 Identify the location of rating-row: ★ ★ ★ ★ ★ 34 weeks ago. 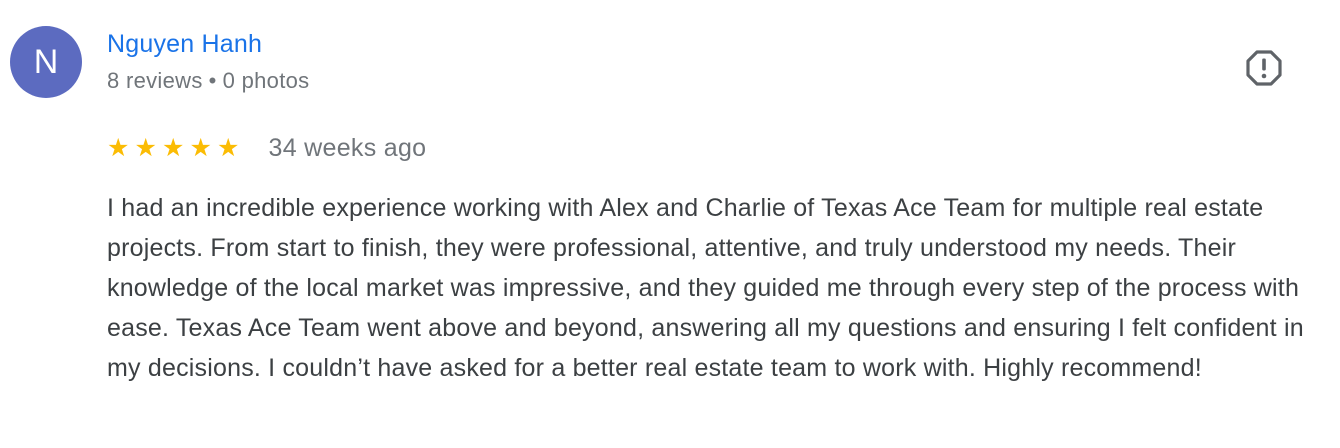
(266, 148).